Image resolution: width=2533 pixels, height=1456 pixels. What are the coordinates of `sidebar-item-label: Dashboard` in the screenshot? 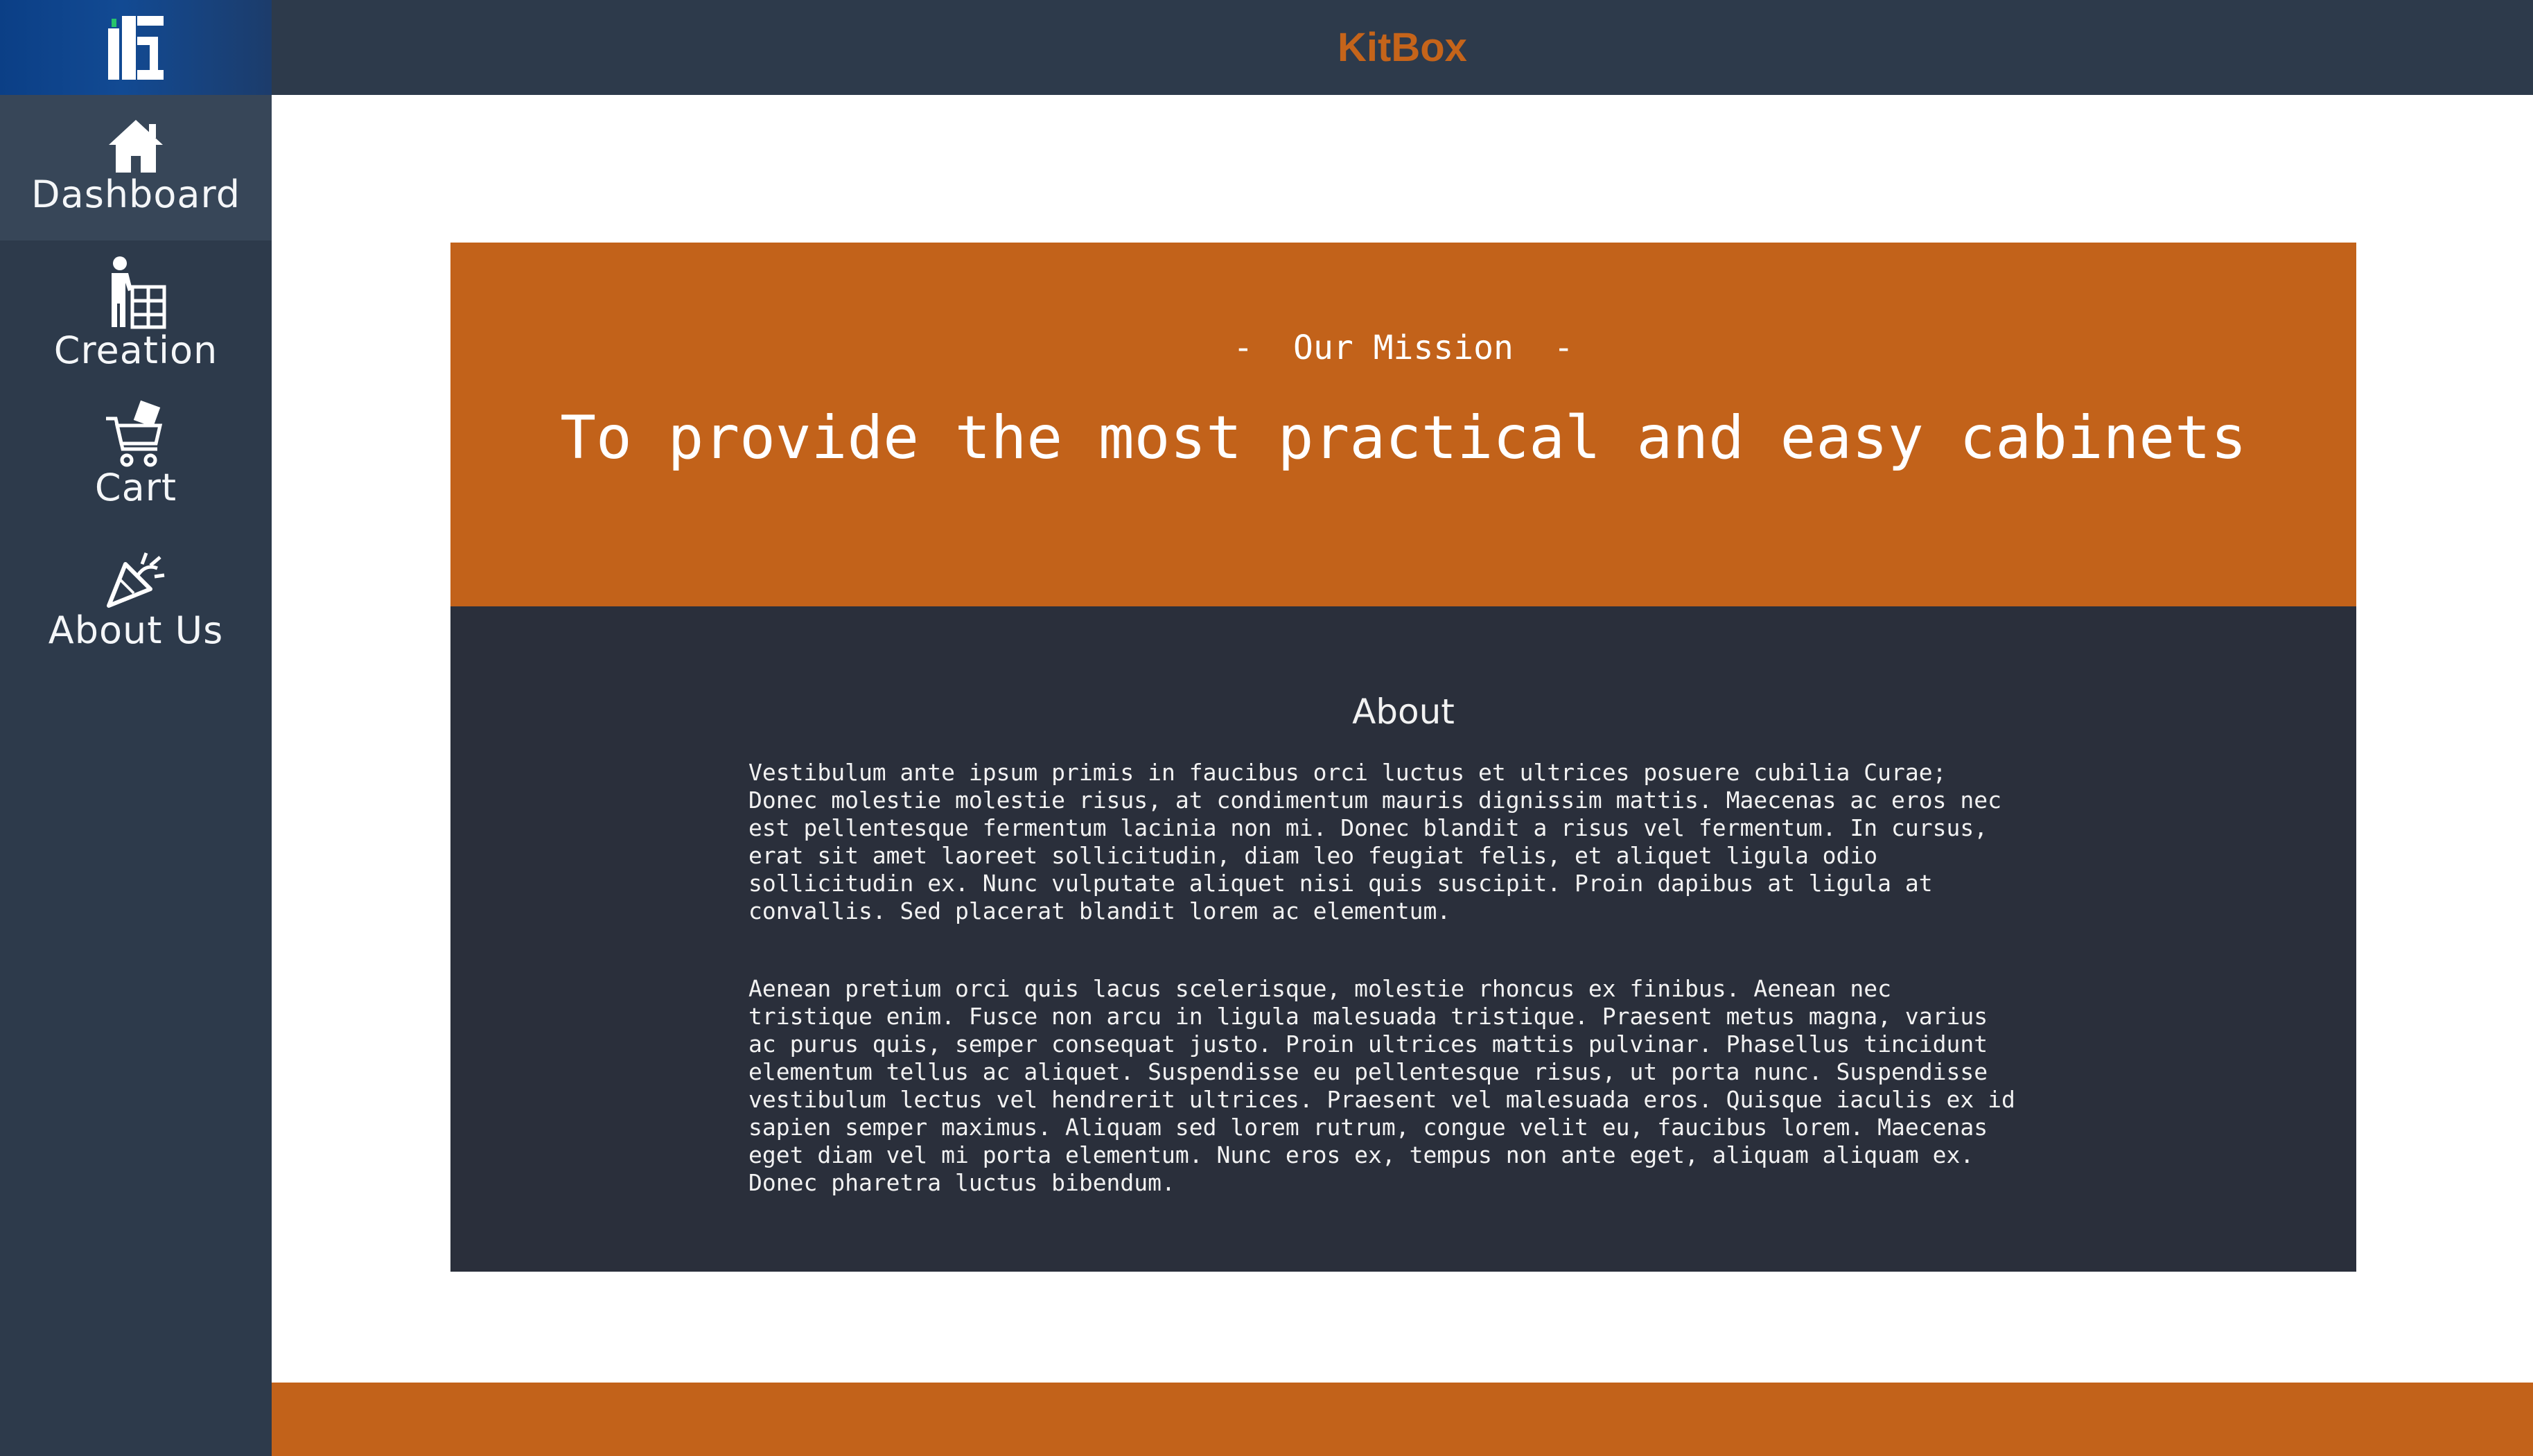 It's located at (135, 195).